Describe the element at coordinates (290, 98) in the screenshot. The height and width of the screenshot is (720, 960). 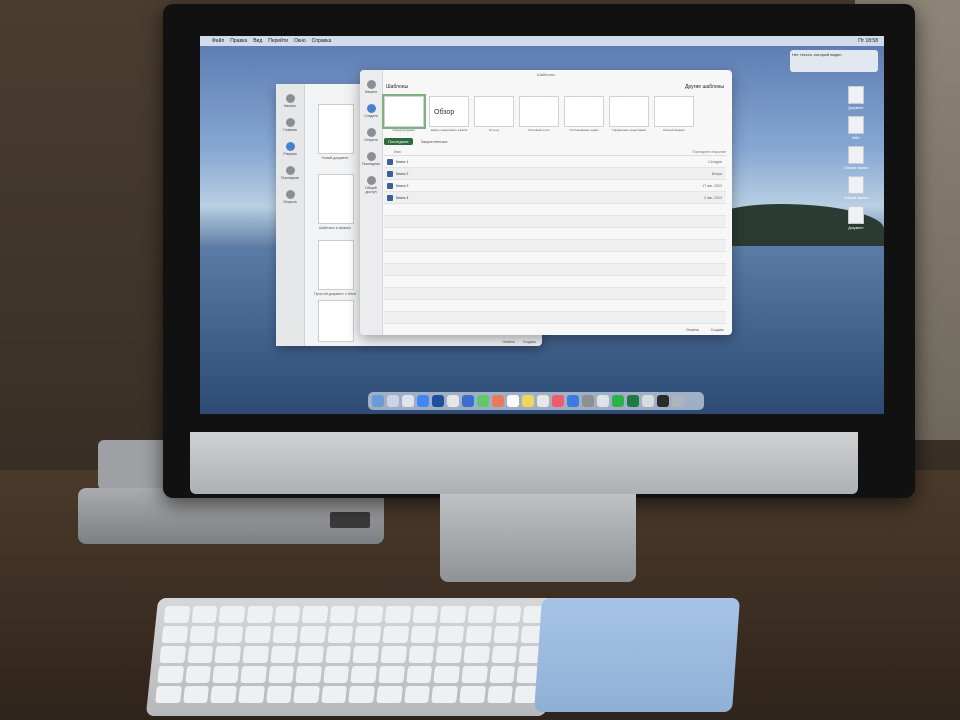
I see `home-icon` at that location.